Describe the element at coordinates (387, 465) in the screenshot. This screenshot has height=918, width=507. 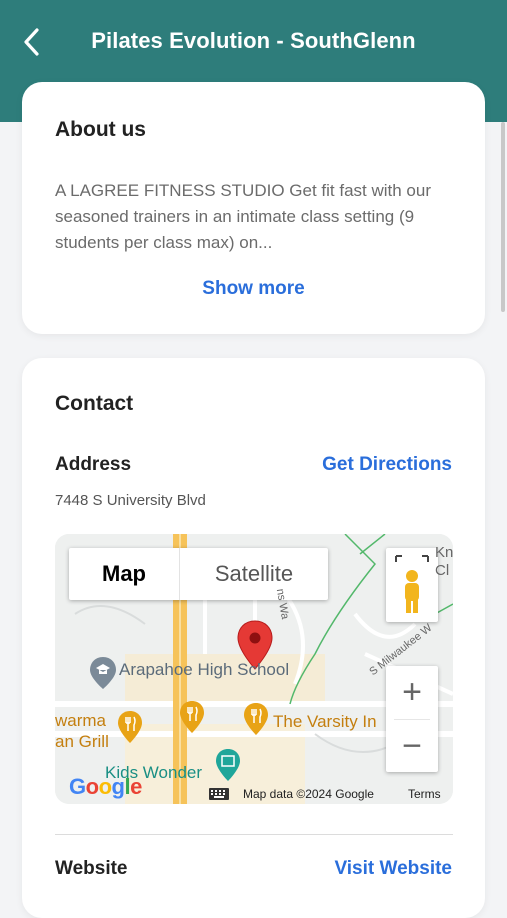
I see `get-directions-link: Get Directions` at that location.